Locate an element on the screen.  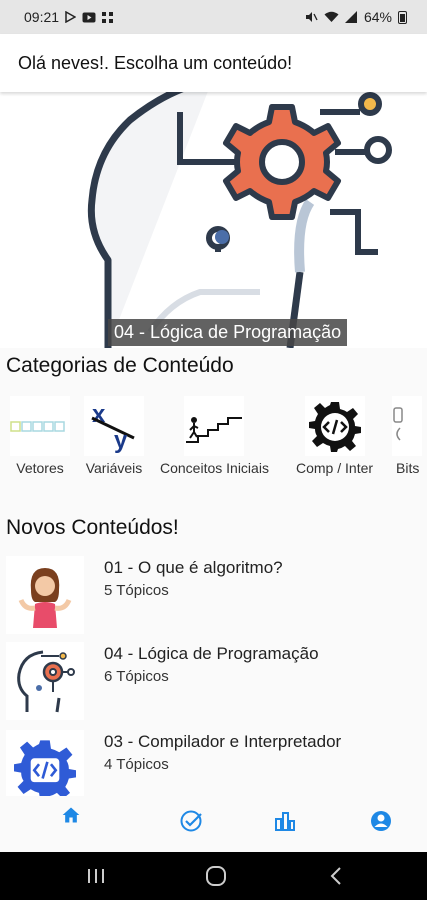
recent-apps-icon is located at coordinates (96, 876).